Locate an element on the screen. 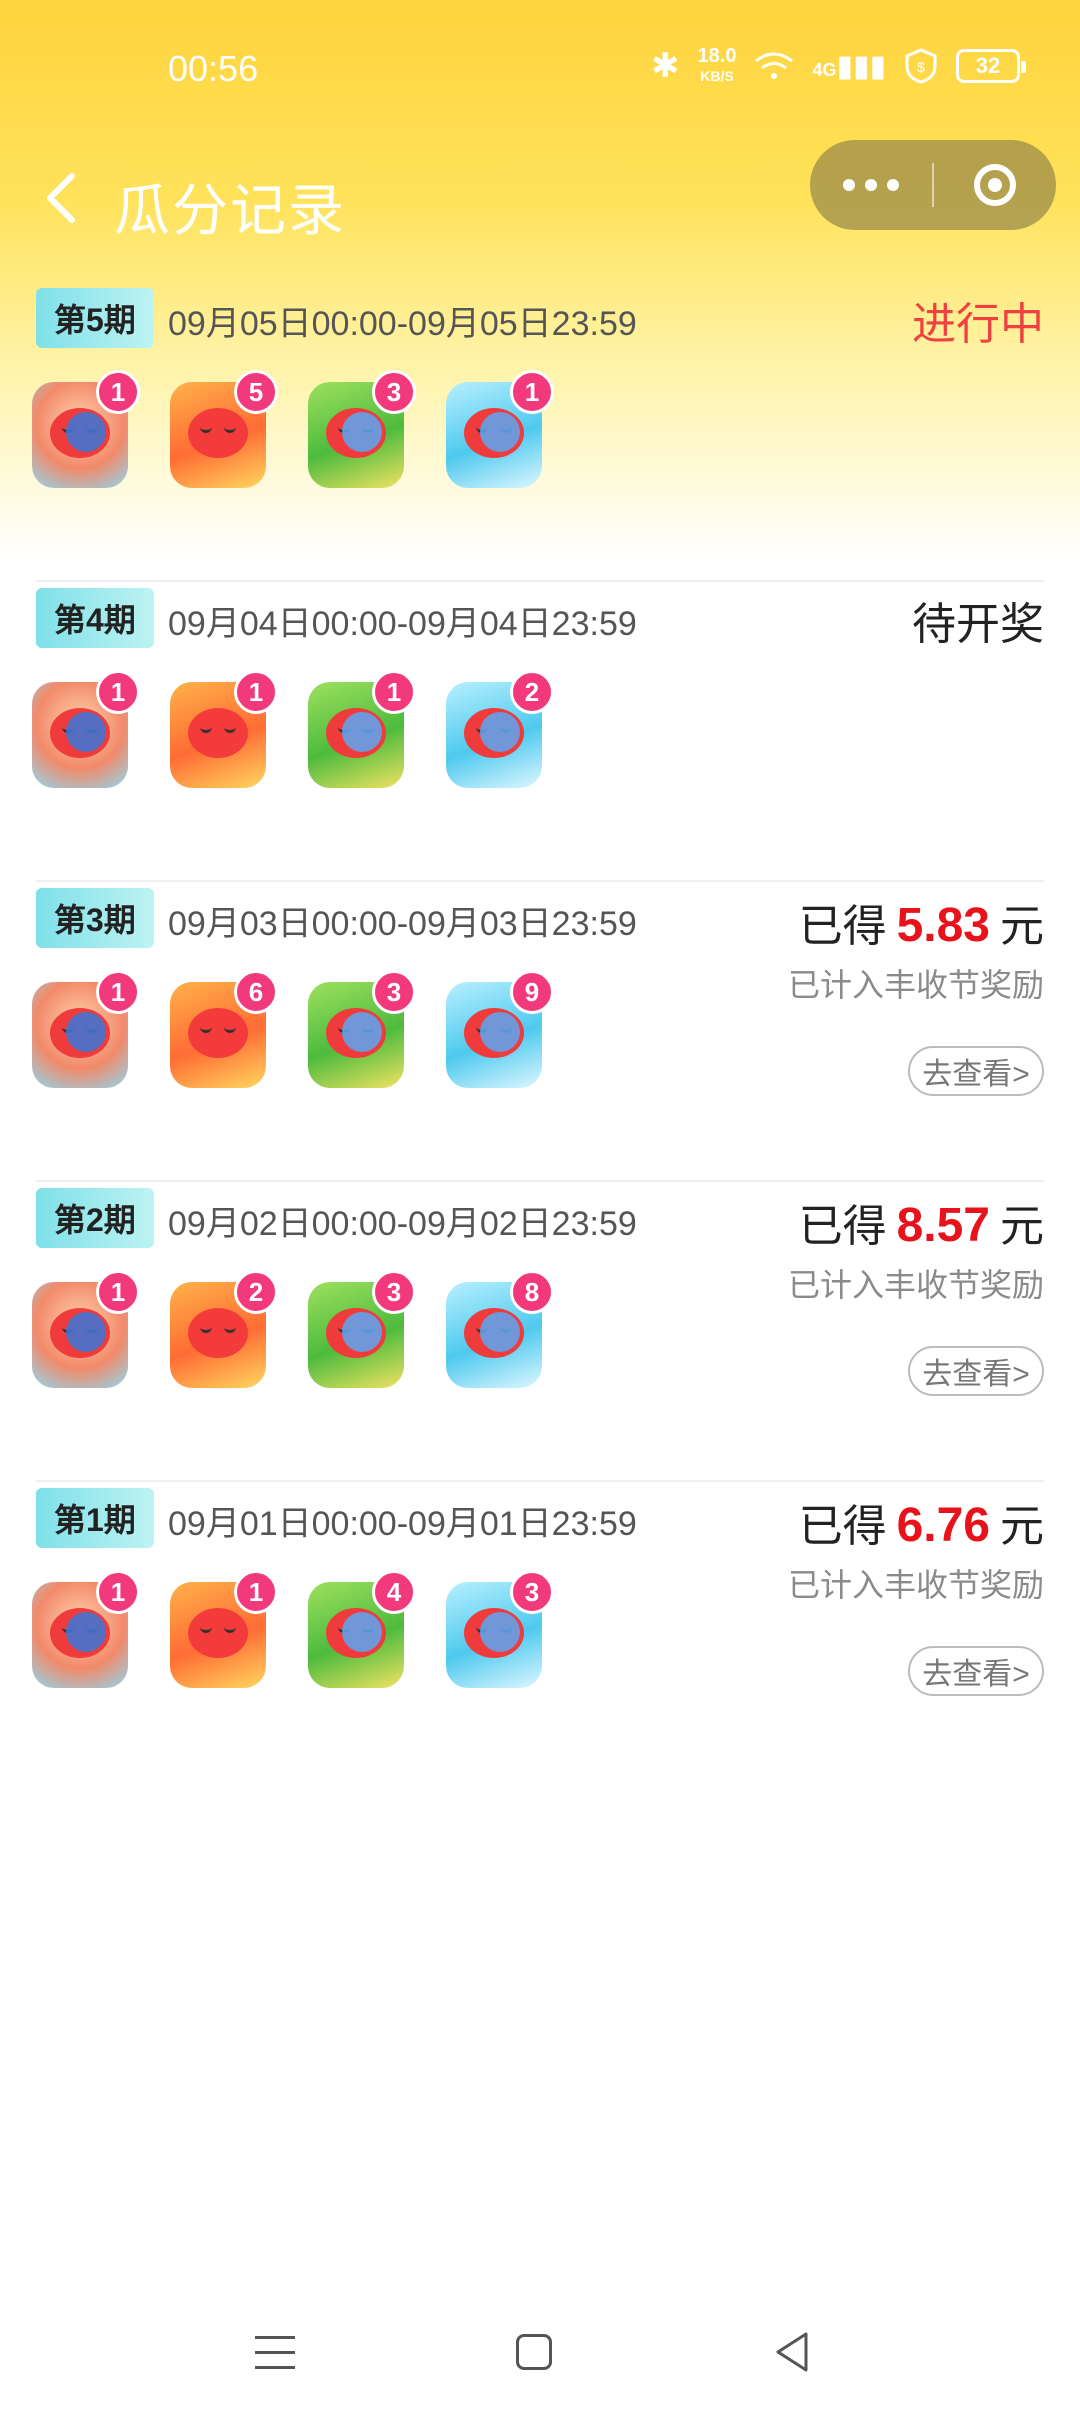 Image resolution: width=1080 pixels, height=2412 pixels. title-bar: 瓜分记录 is located at coordinates (540, 200).